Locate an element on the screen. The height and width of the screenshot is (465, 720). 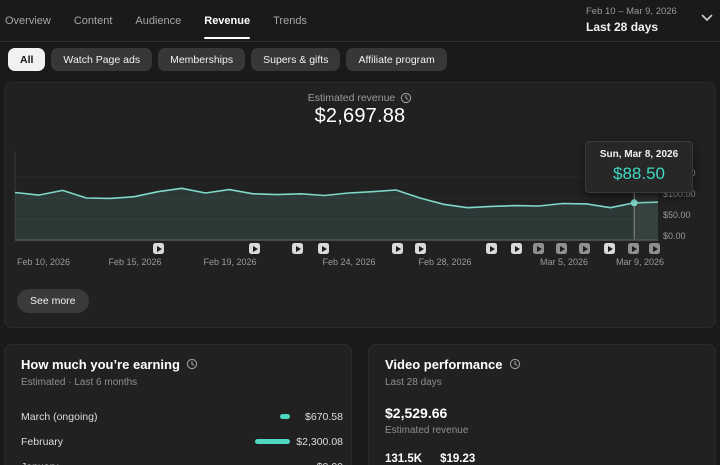
tooltip-value: $88.50 is located at coordinates (639, 173).